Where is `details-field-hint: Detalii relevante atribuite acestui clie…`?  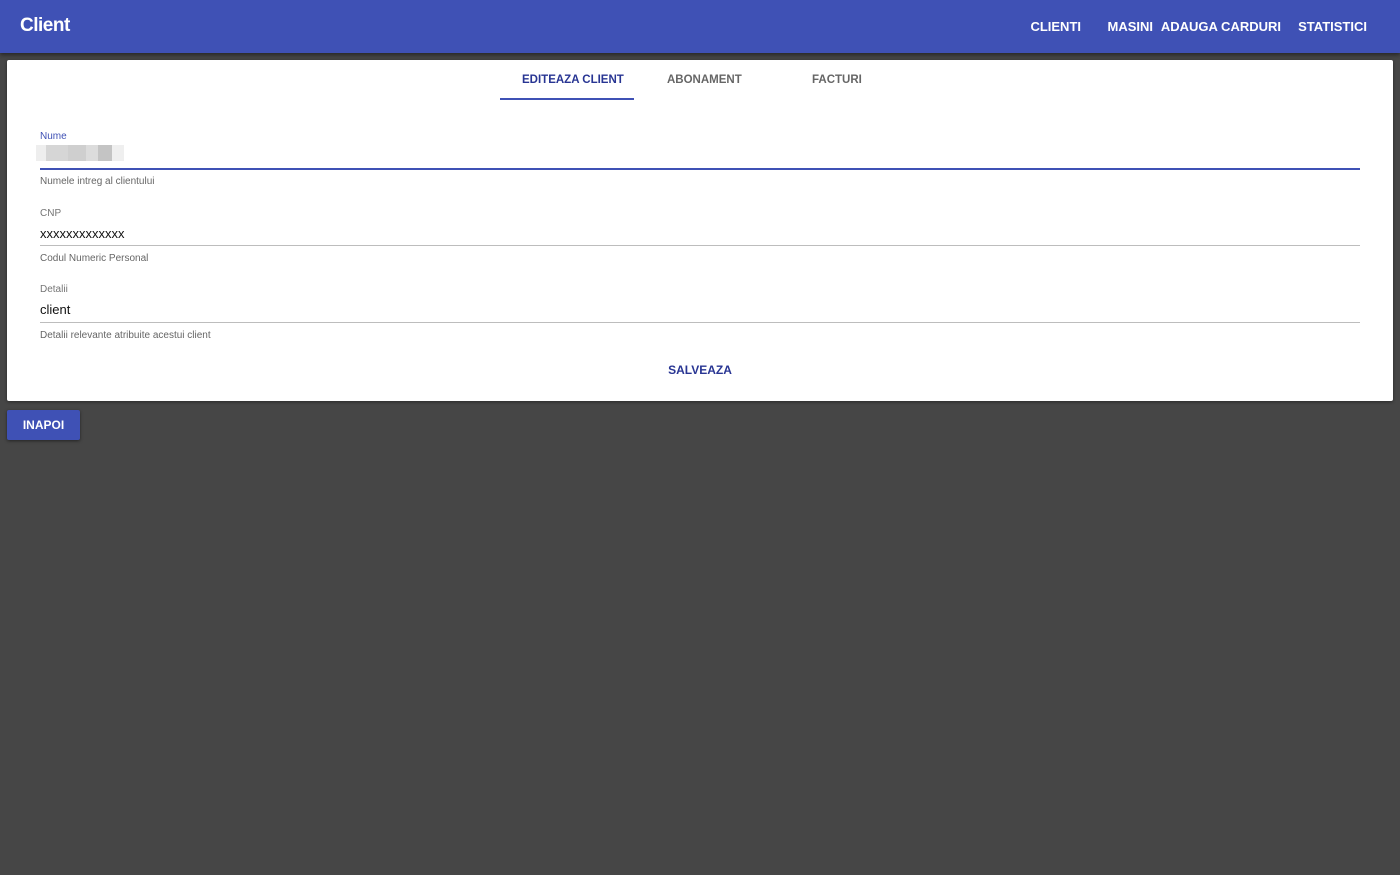
details-field-hint: Detalii relevante atribuite acestui clie… is located at coordinates (125, 335).